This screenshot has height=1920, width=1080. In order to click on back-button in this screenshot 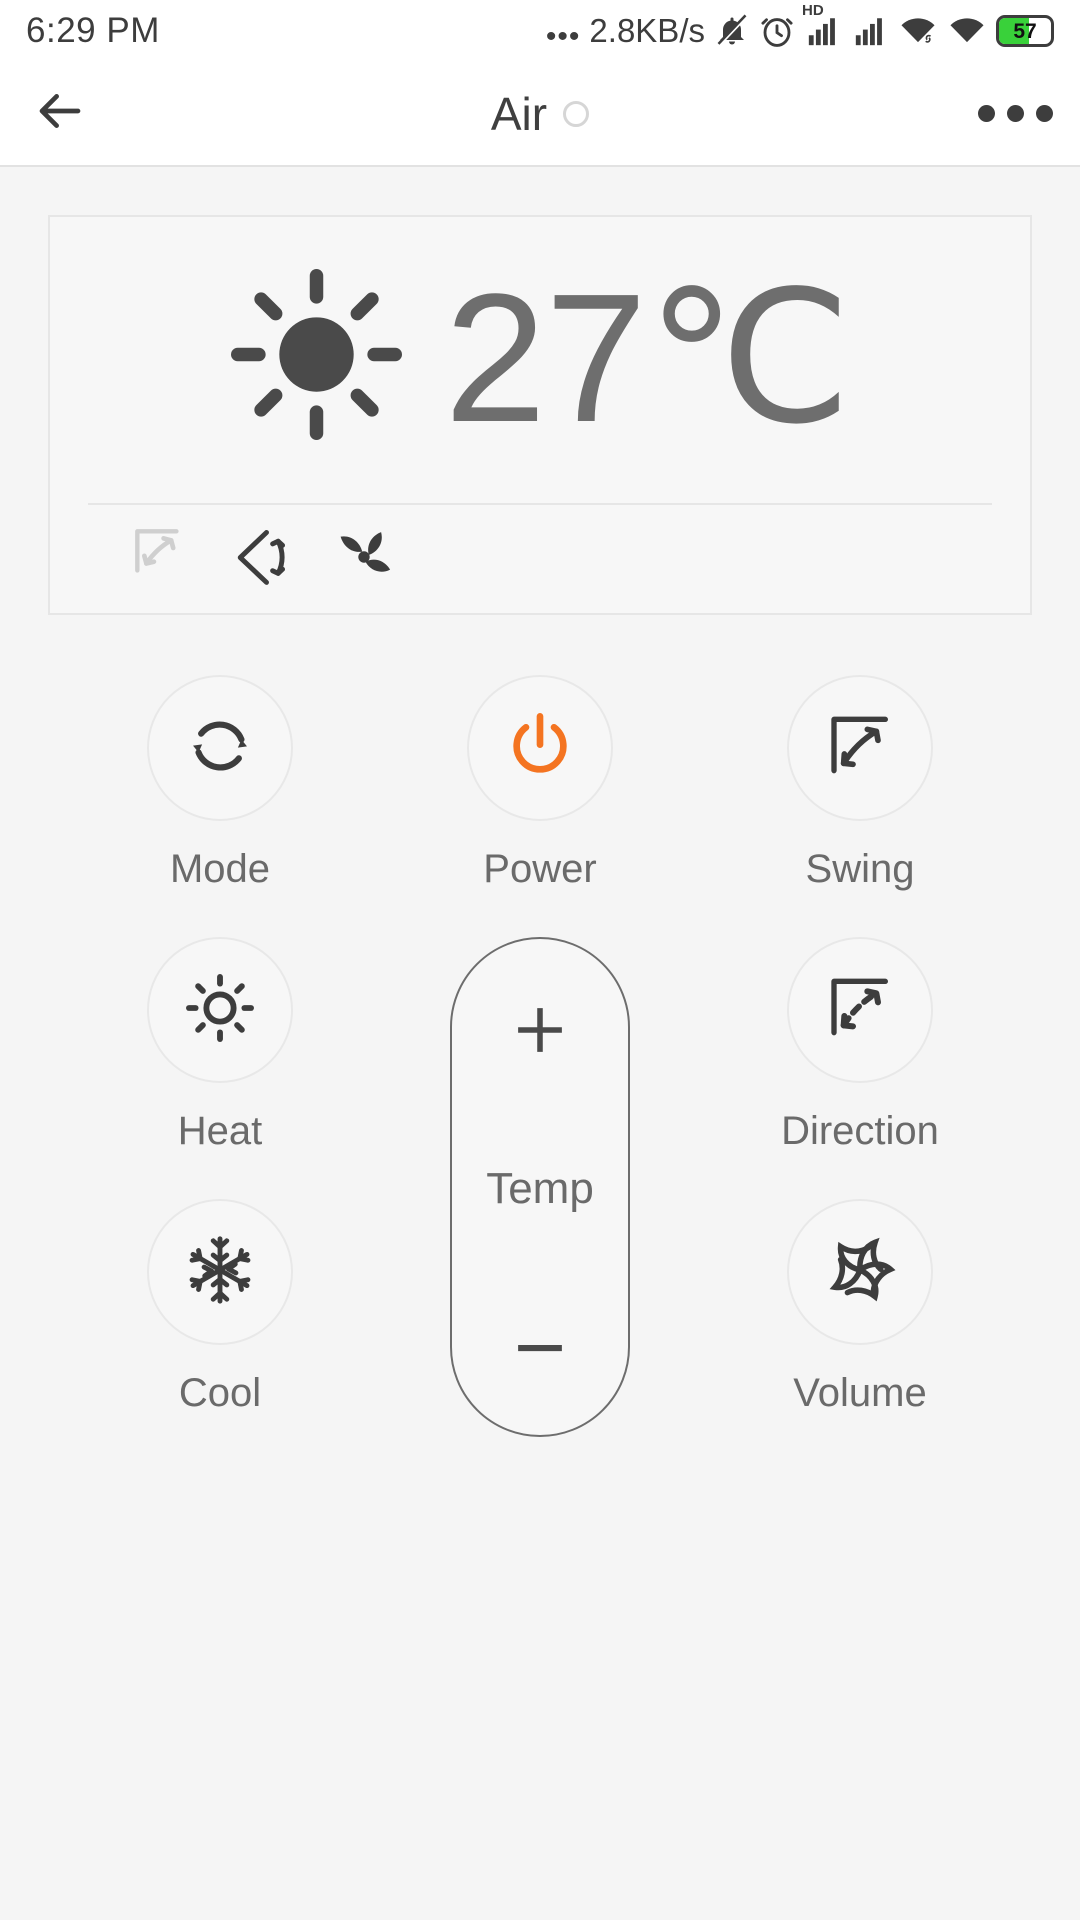, I will do `click(60, 113)`.